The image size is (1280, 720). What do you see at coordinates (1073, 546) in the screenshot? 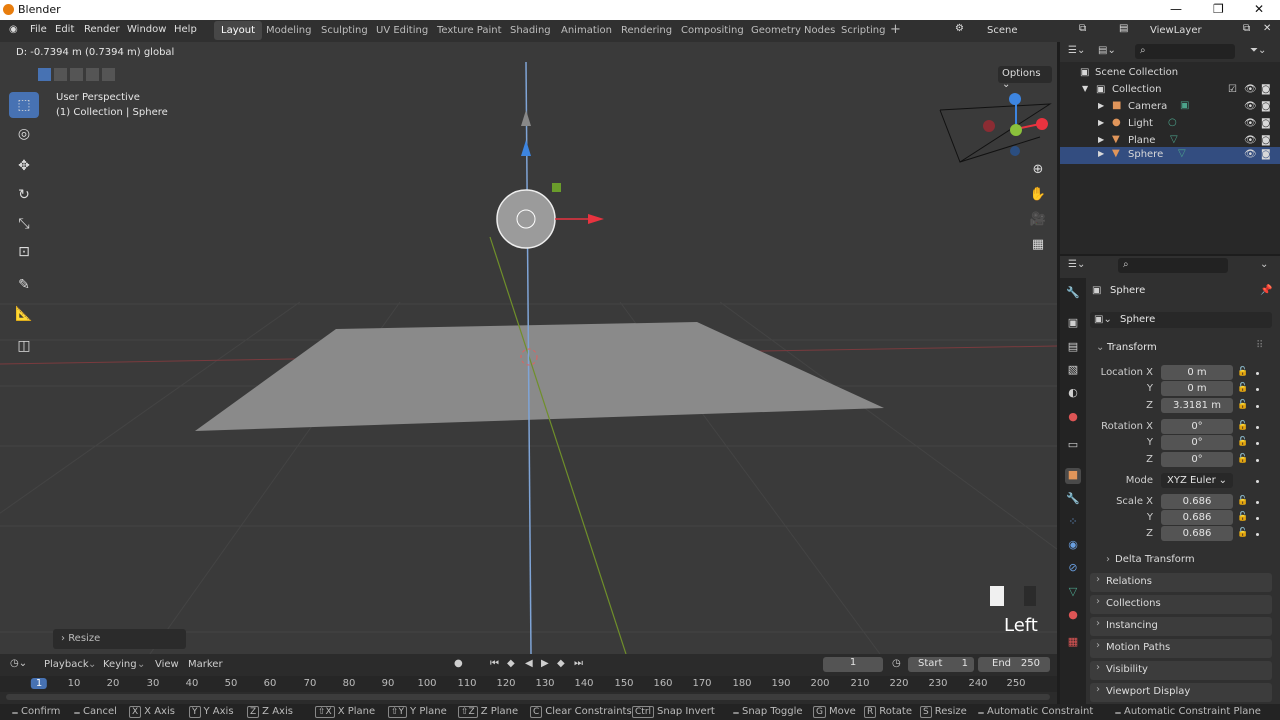
I see `physics-tab-icon: ◉` at bounding box center [1073, 546].